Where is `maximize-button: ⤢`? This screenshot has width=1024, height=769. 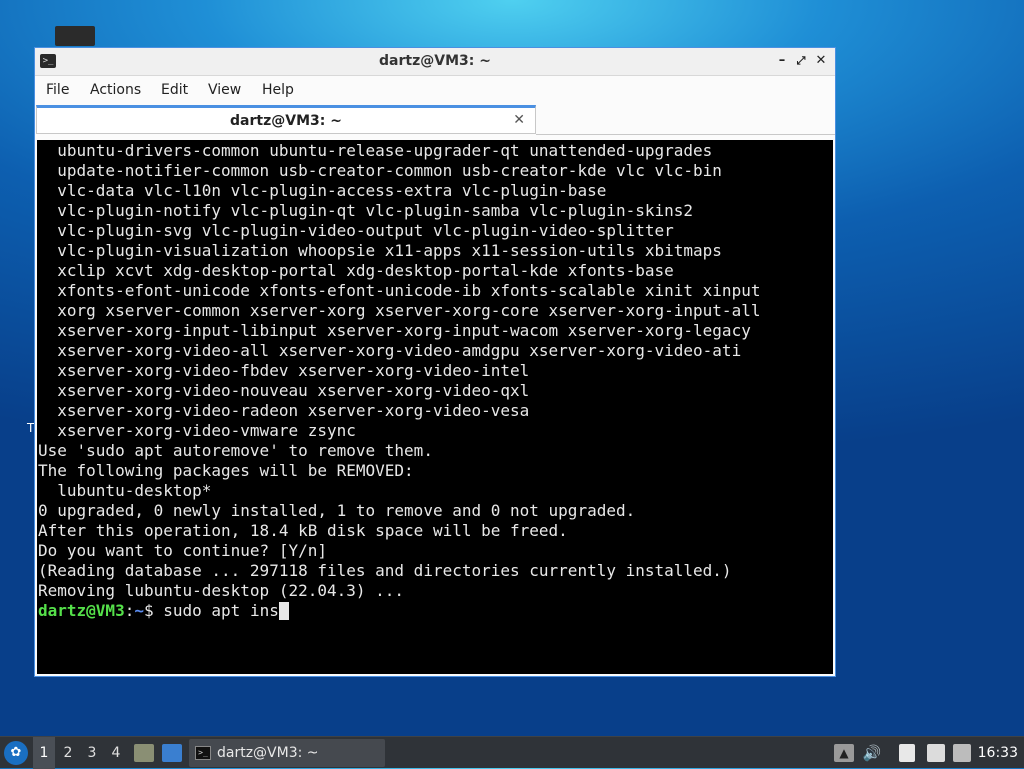
maximize-button: ⤢ is located at coordinates (801, 61).